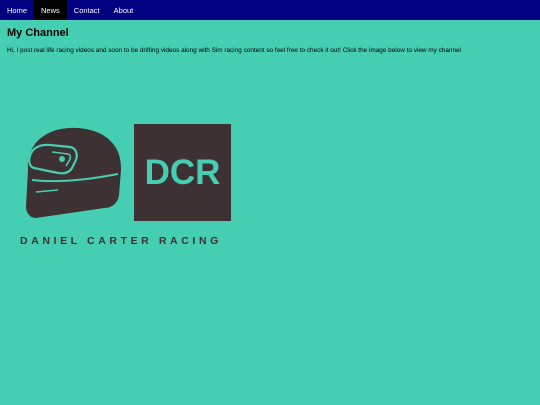 Image resolution: width=540 pixels, height=405 pixels. What do you see at coordinates (124, 10) in the screenshot?
I see `nav-about: About` at bounding box center [124, 10].